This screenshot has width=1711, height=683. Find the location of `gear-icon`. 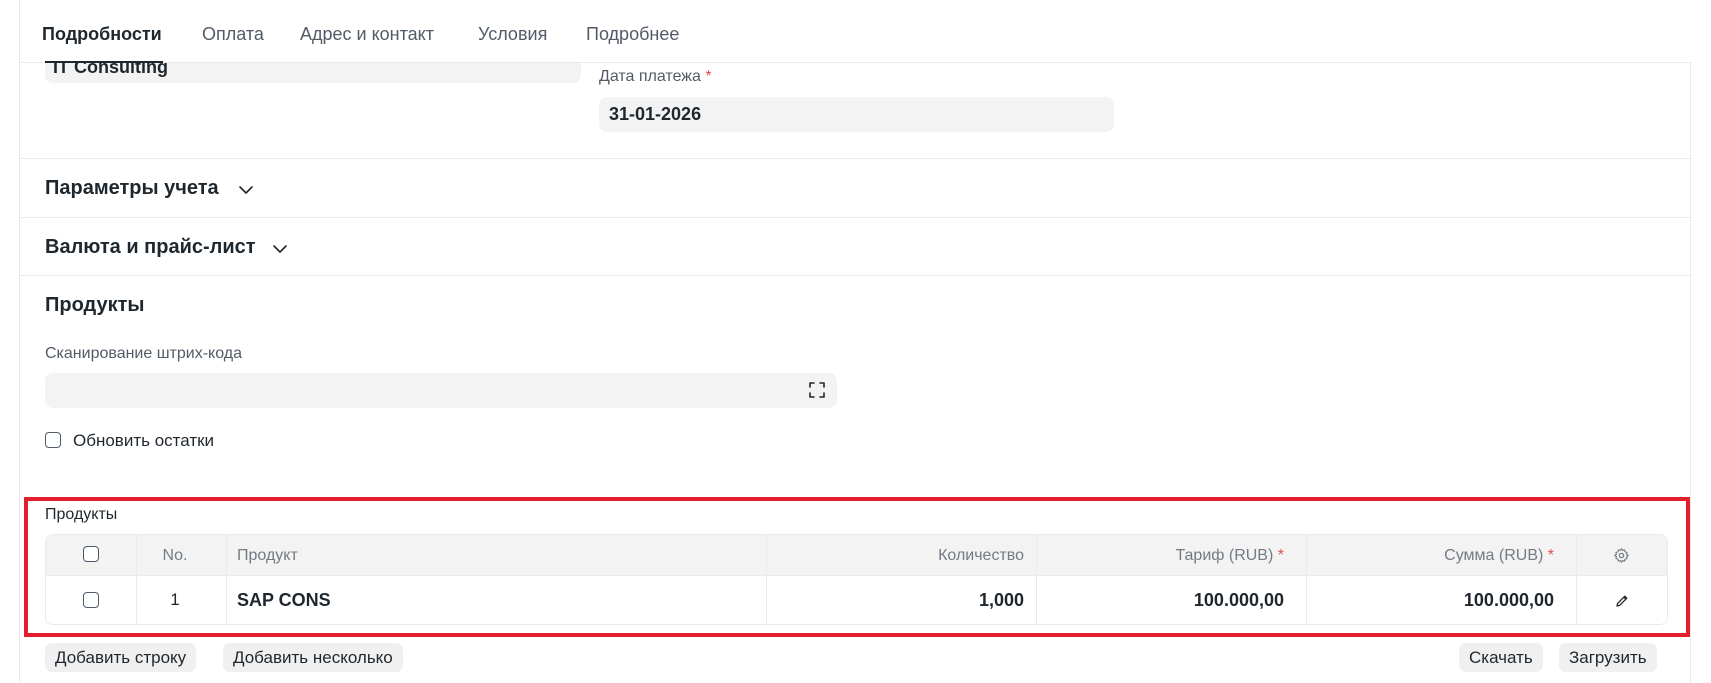

gear-icon is located at coordinates (1621, 555).